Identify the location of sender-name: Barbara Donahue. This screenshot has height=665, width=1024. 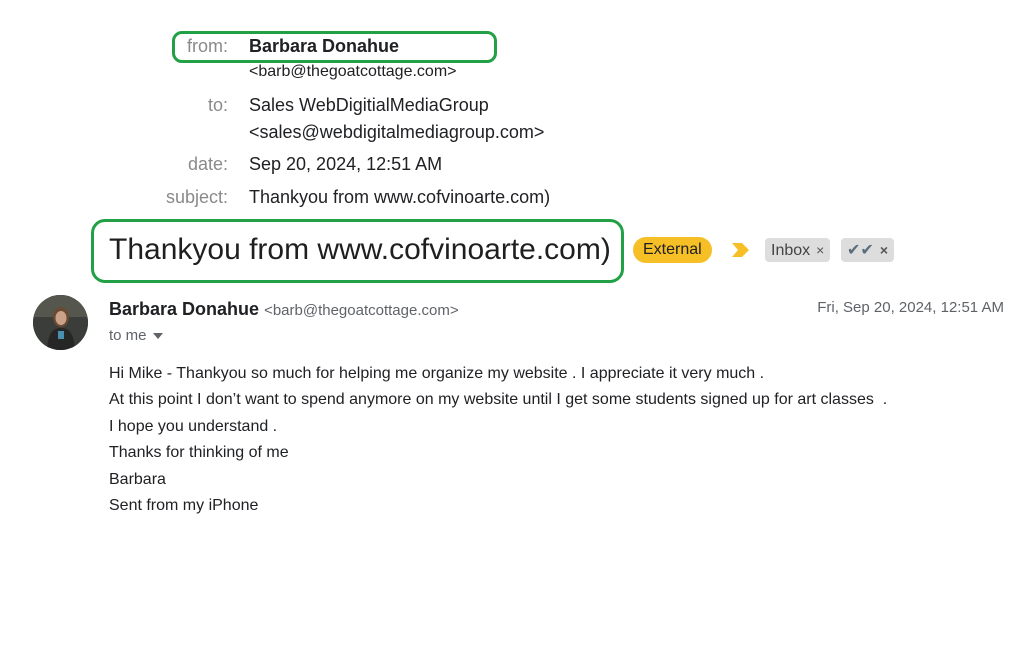
(184, 309).